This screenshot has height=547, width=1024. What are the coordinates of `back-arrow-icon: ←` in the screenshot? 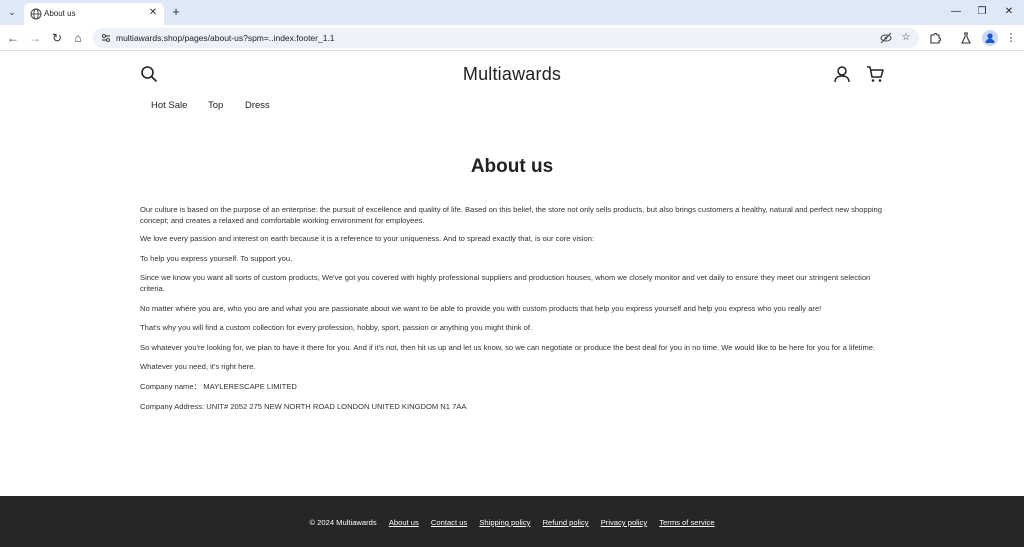 It's located at (13, 38).